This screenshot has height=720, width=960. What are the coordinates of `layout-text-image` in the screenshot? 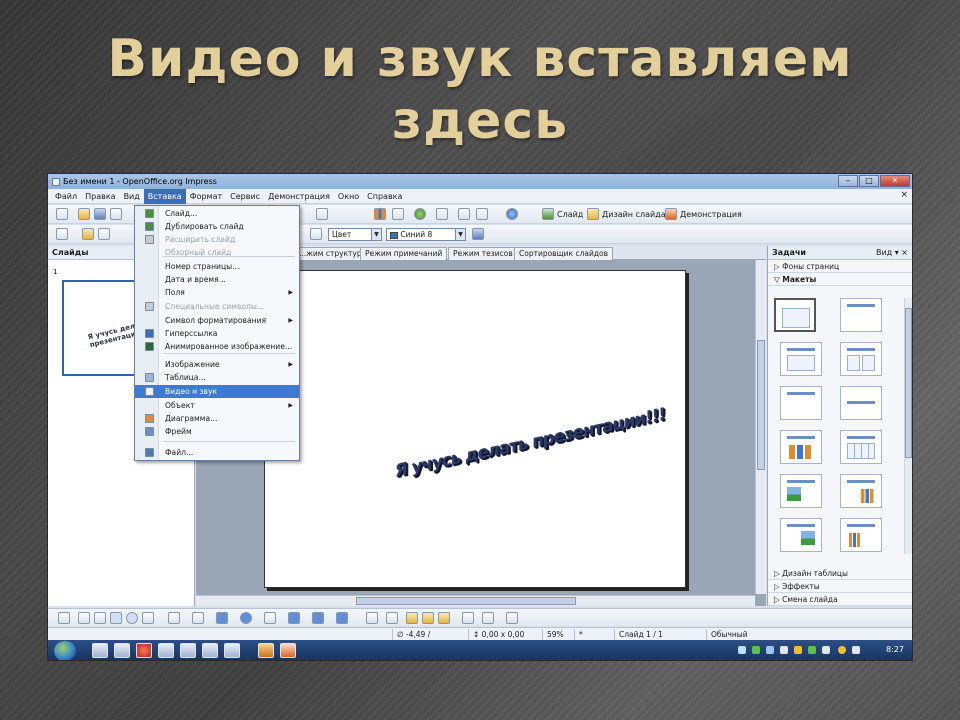 It's located at (801, 535).